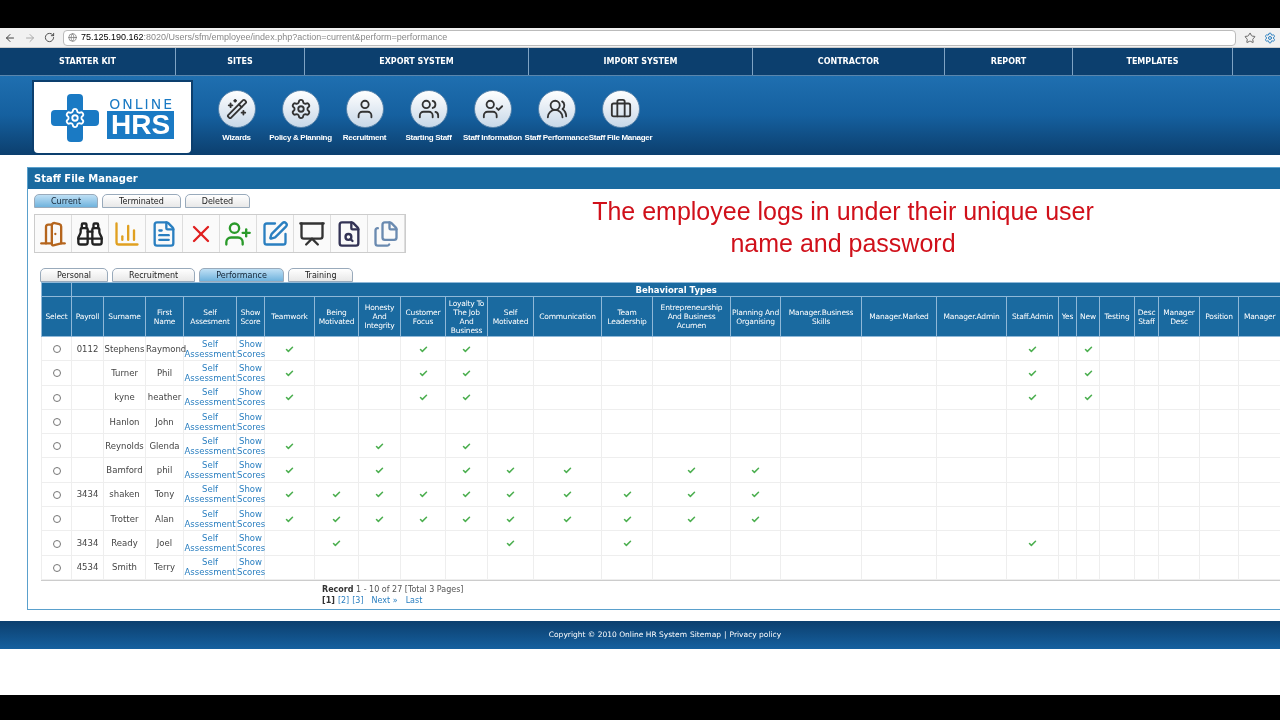 The image size is (1280, 720). I want to click on tab: Current, so click(66, 201).